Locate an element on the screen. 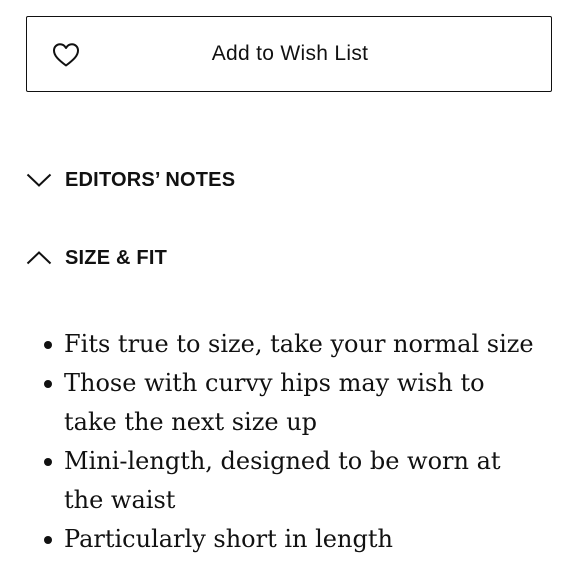 The height and width of the screenshot is (580, 580). list-item-text: Particularly short in length is located at coordinates (228, 539).